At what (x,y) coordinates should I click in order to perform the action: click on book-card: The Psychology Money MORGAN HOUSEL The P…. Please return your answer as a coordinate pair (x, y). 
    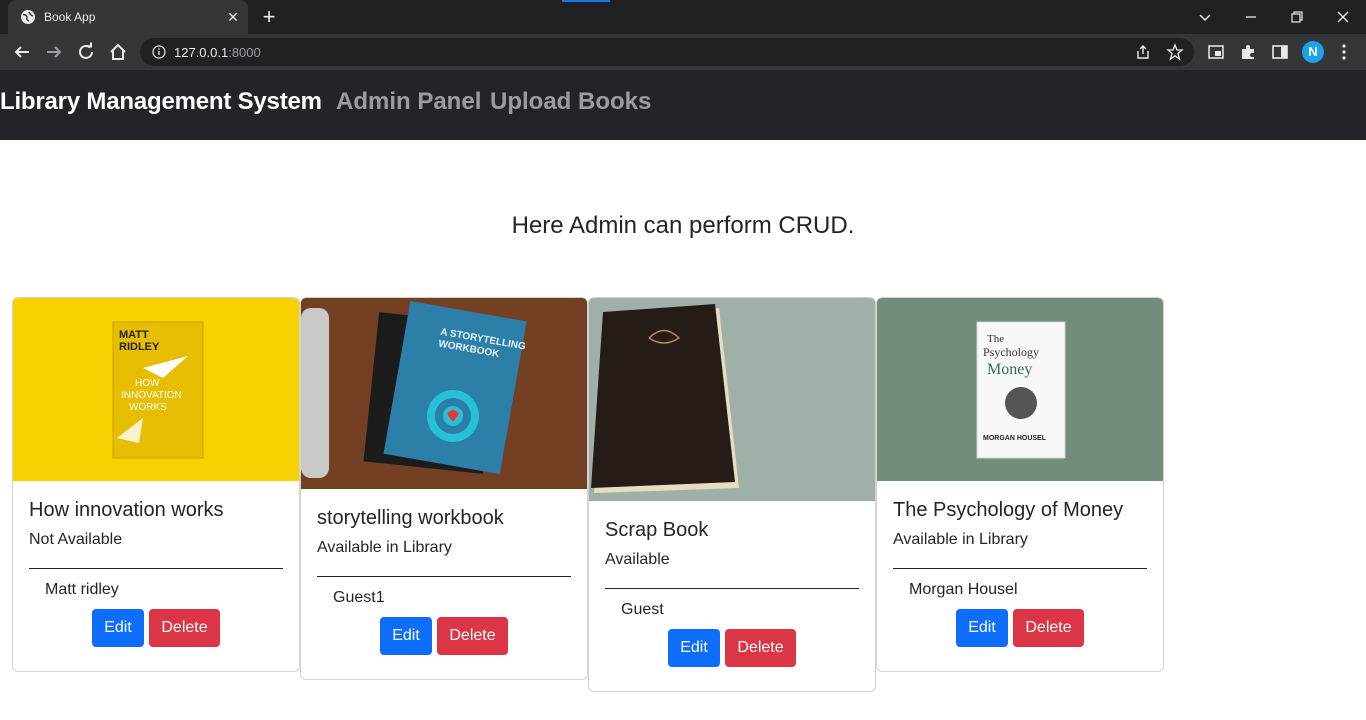
    Looking at the image, I should click on (1020, 484).